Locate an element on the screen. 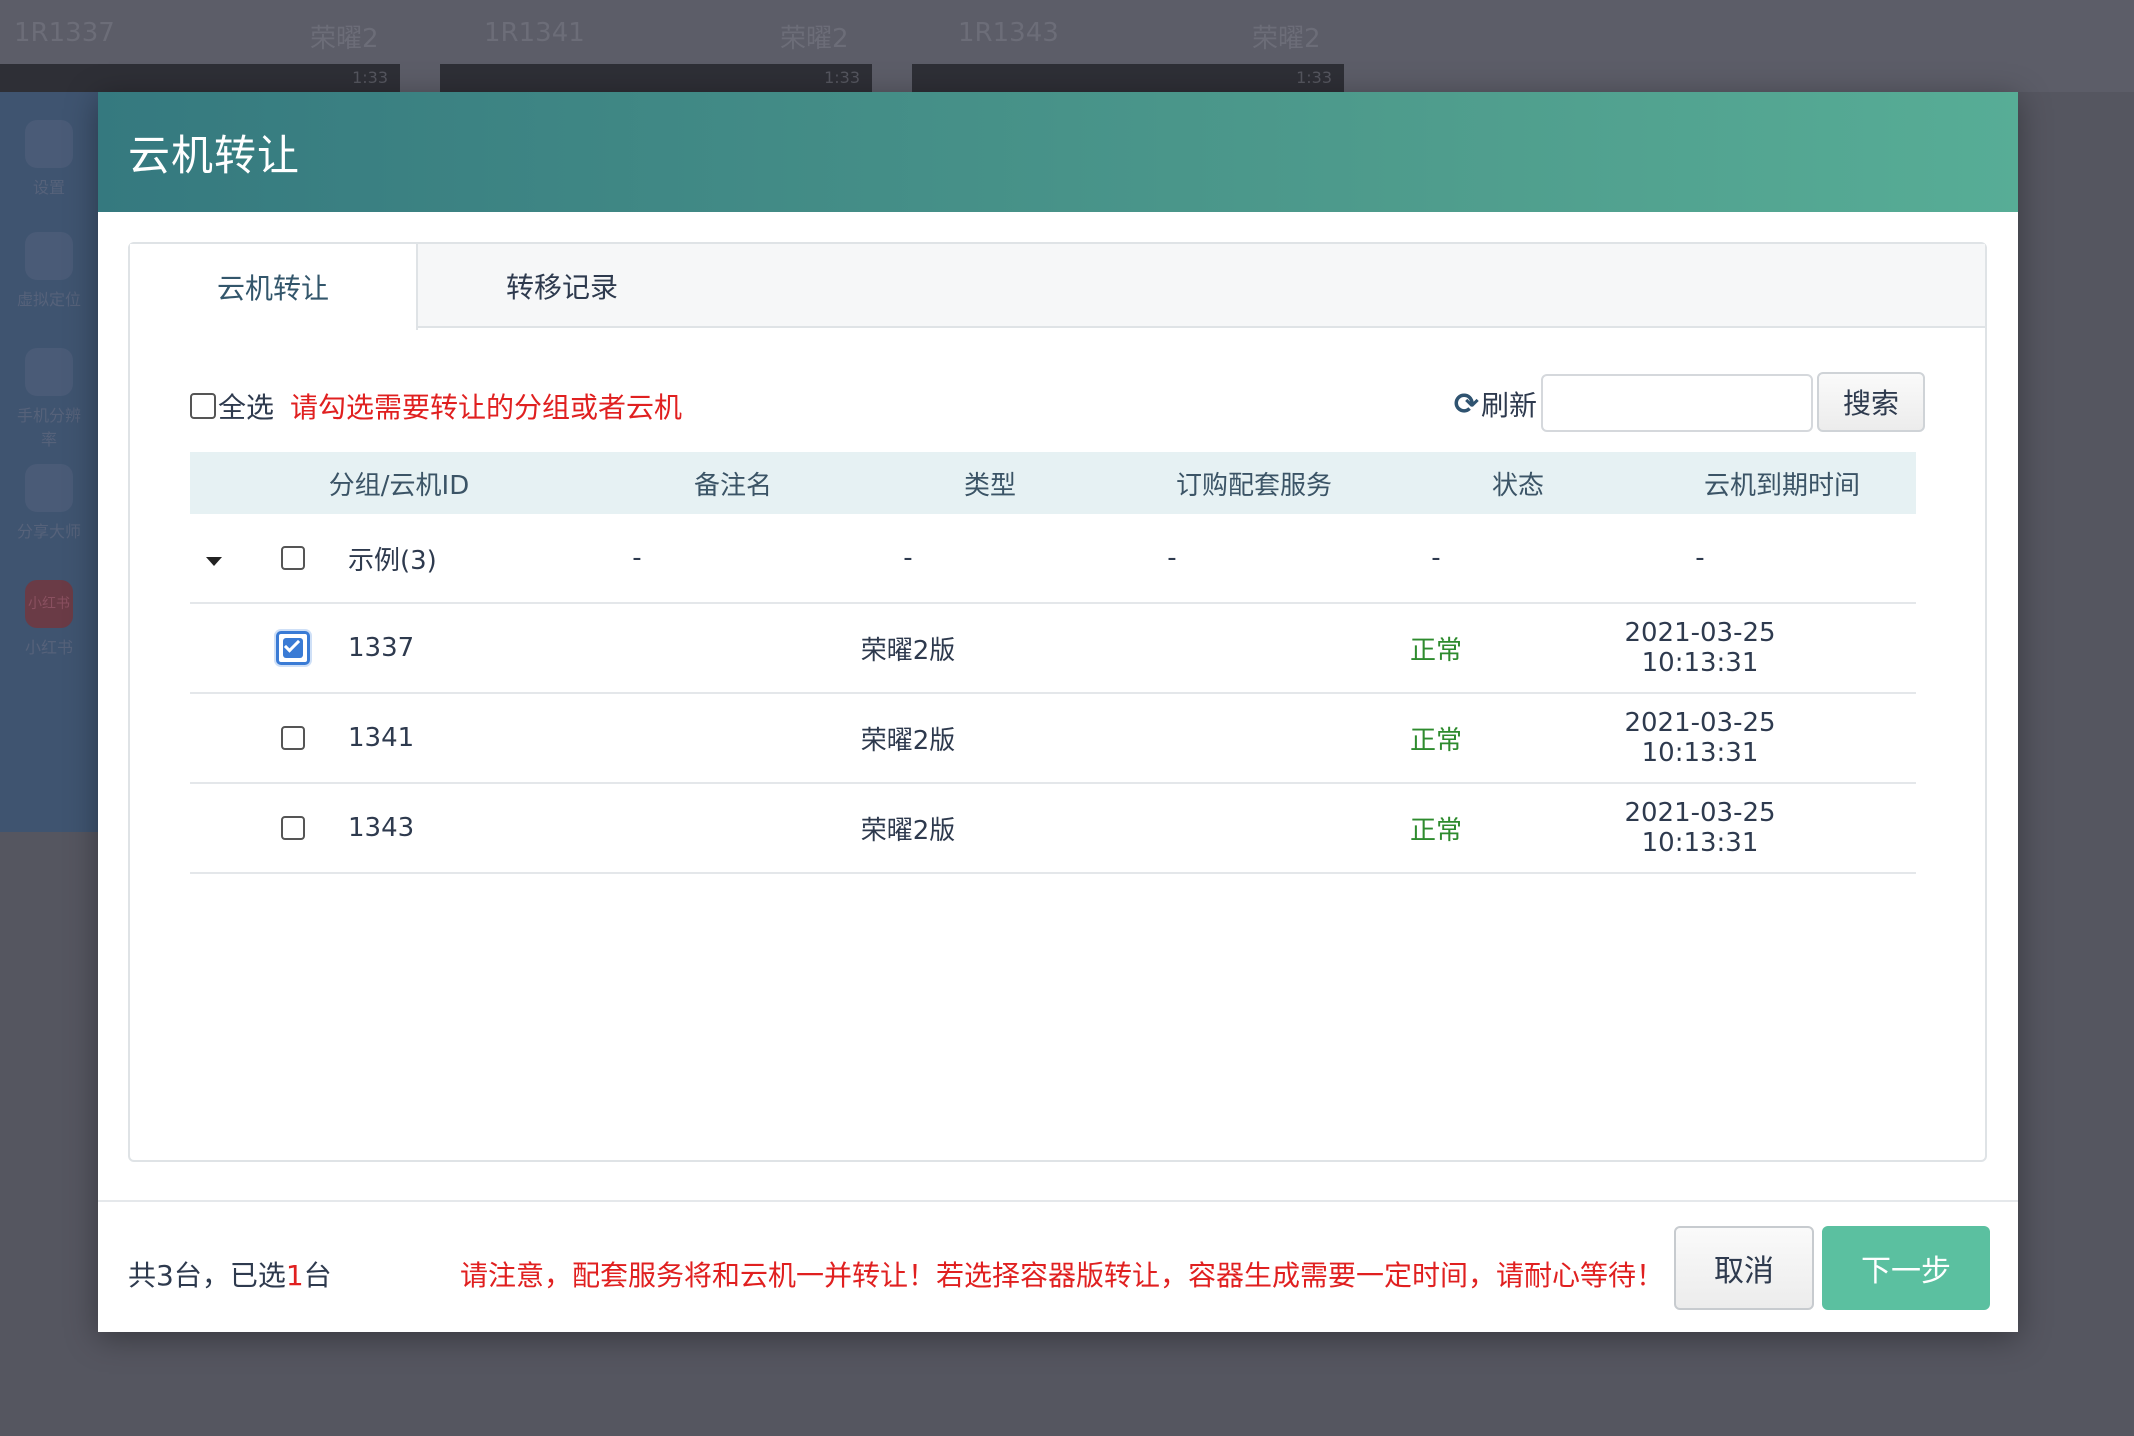  column-header-type: 类型 is located at coordinates (989, 485).